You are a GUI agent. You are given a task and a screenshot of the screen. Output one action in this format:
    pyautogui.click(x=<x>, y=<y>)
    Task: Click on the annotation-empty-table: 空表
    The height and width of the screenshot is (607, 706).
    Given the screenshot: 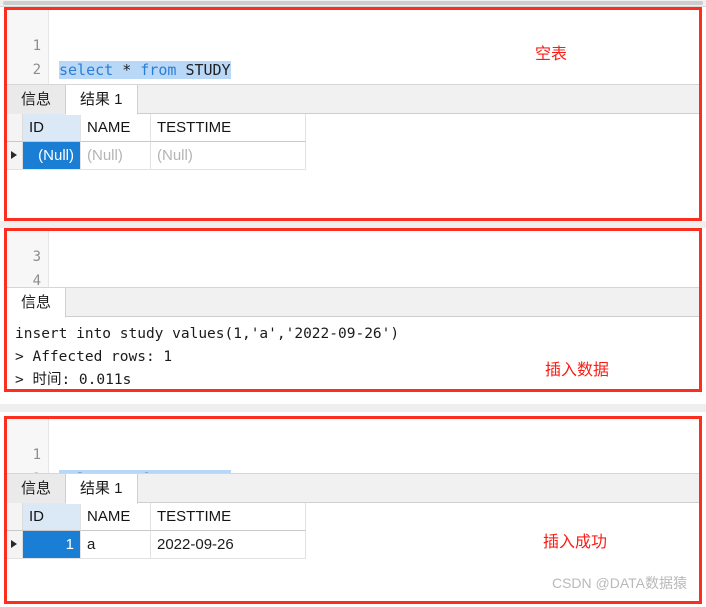 What is the action you would take?
    pyautogui.click(x=551, y=53)
    